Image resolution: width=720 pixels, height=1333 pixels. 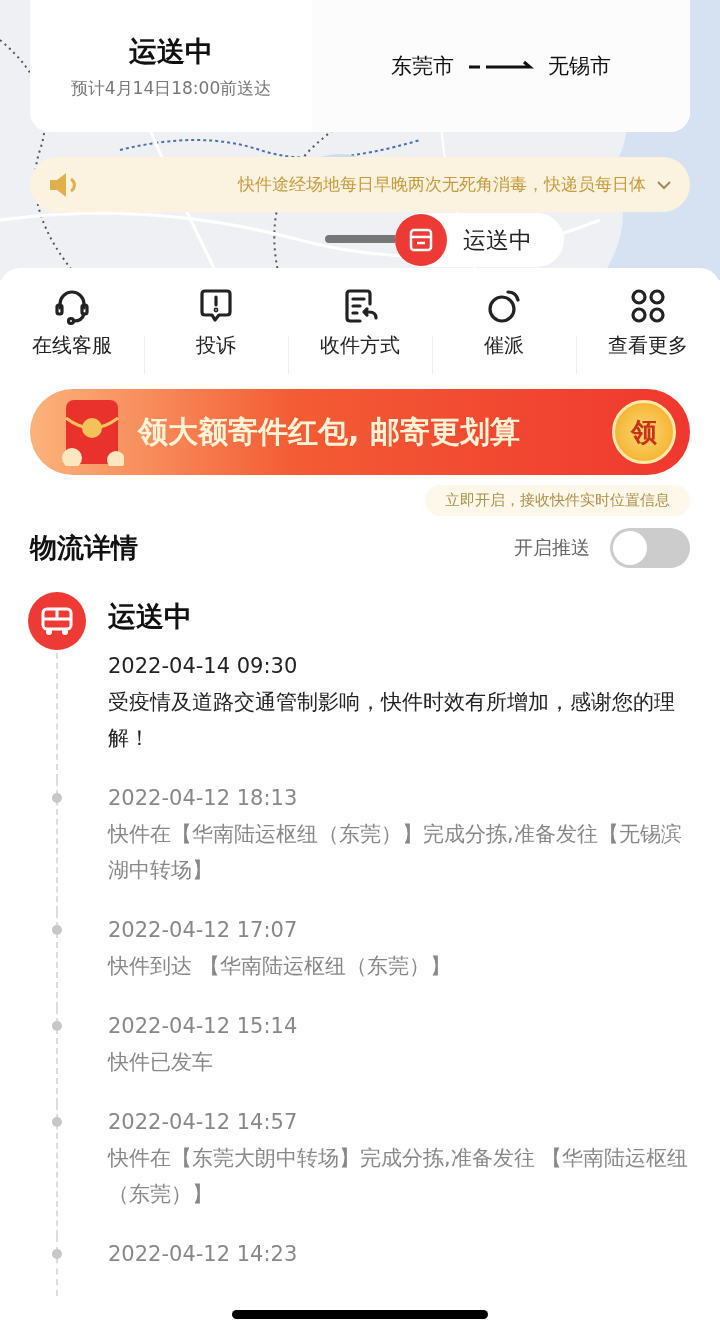 What do you see at coordinates (421, 240) in the screenshot?
I see `box-icon` at bounding box center [421, 240].